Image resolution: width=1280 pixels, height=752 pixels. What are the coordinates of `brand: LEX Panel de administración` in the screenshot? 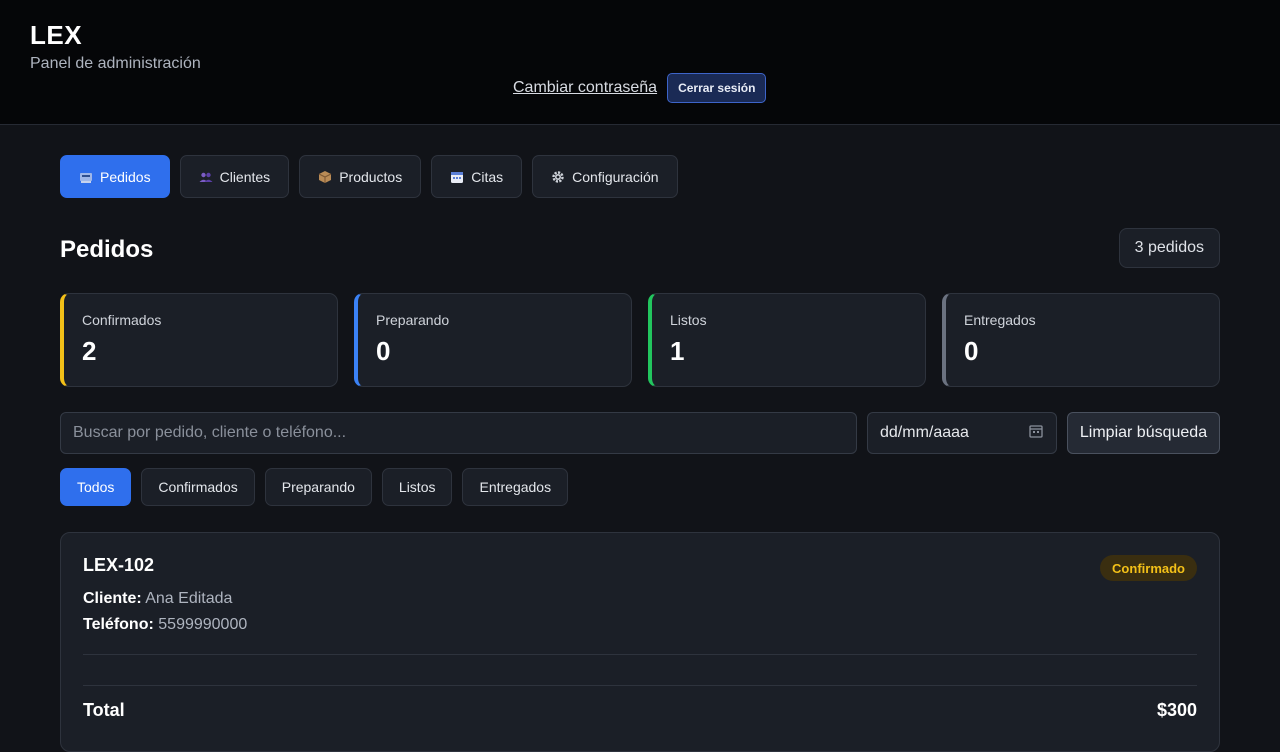 It's located at (115, 46).